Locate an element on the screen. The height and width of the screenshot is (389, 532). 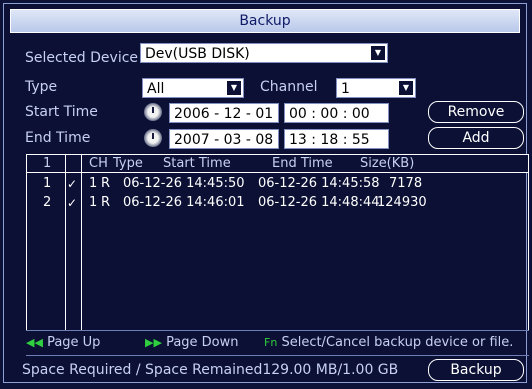
page-down-hint: ▶▶ Page Down is located at coordinates (192, 342).